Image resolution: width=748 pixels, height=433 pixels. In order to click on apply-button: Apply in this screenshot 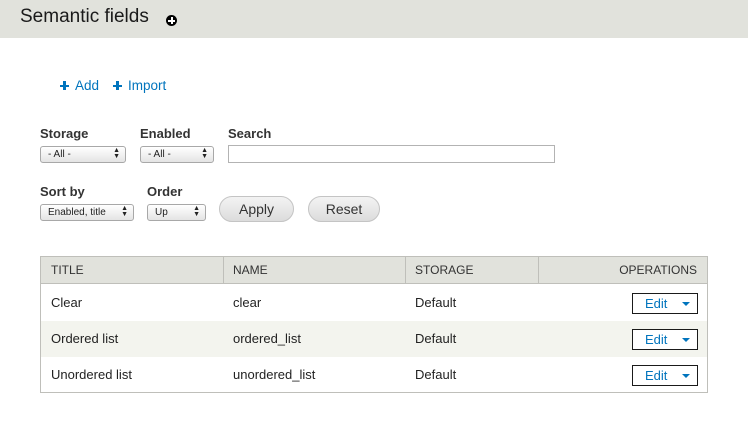, I will do `click(256, 209)`.